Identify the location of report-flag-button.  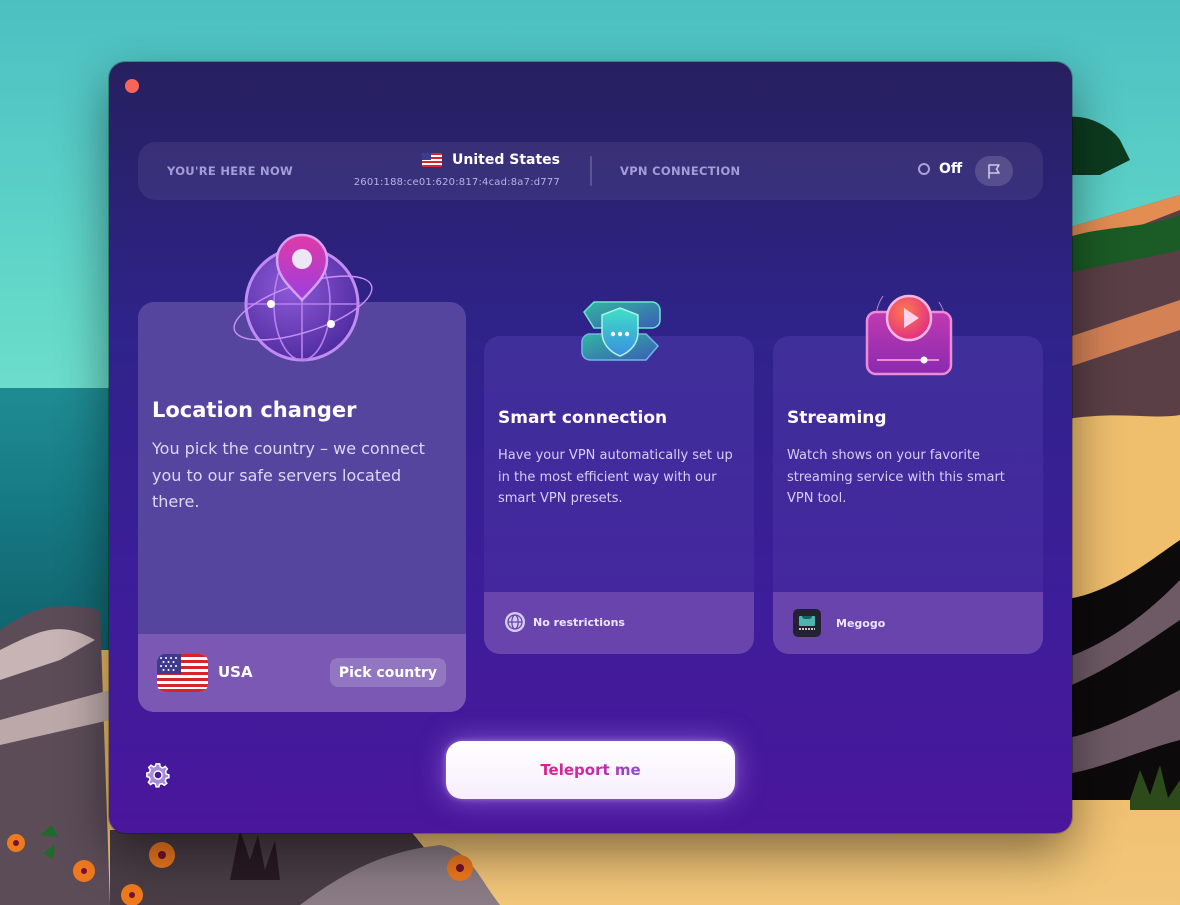
(994, 171).